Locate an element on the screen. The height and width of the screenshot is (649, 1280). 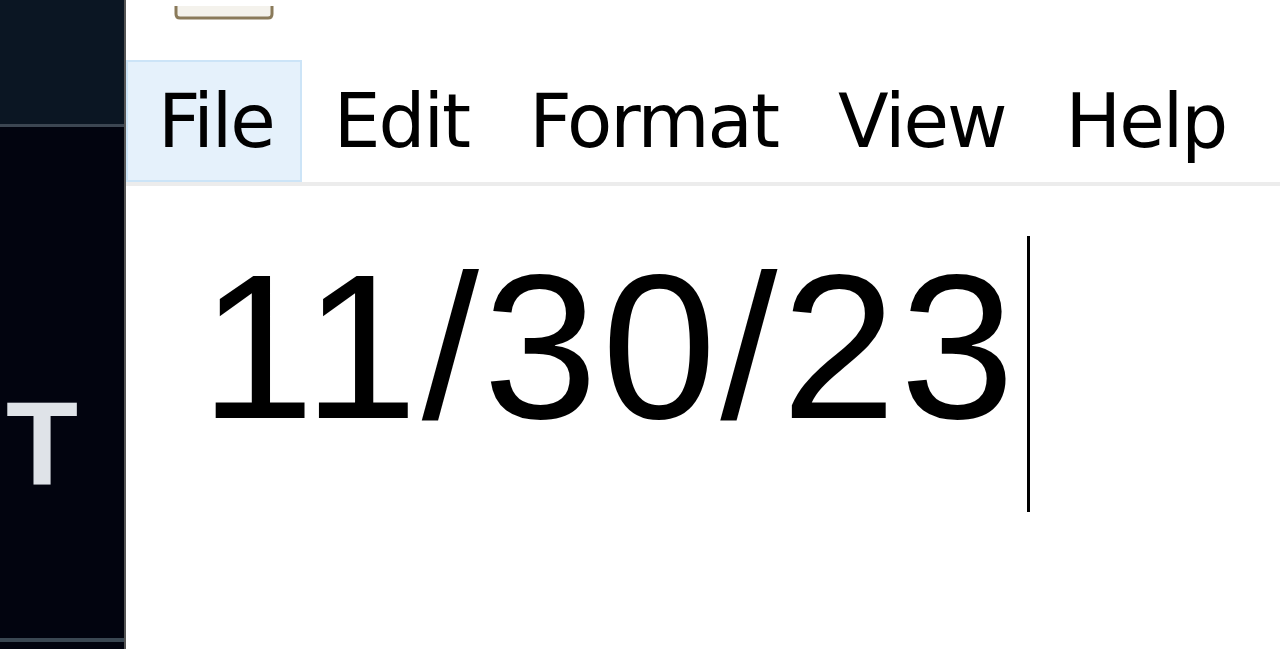
notepad-icon is located at coordinates (224, 12).